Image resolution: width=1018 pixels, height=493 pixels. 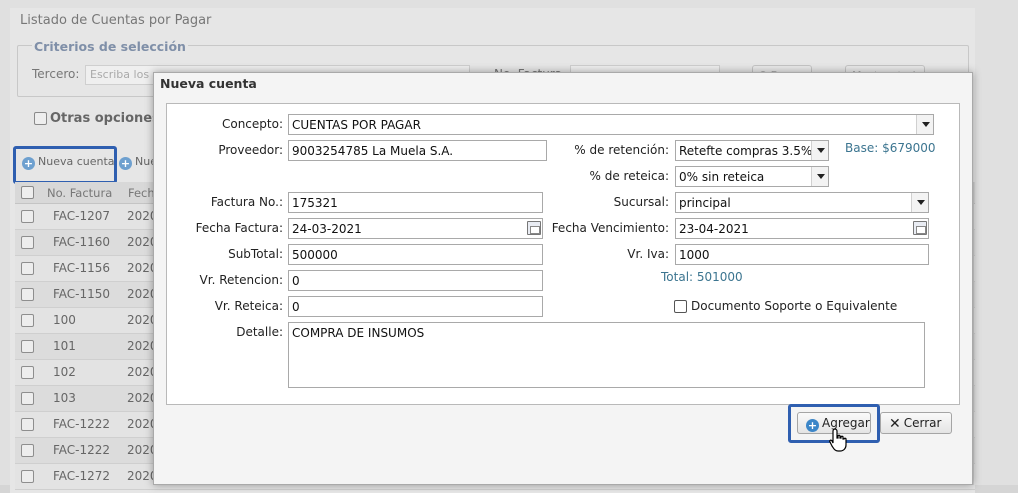 What do you see at coordinates (65, 165) in the screenshot?
I see `highlight-nueva-cuenta` at bounding box center [65, 165].